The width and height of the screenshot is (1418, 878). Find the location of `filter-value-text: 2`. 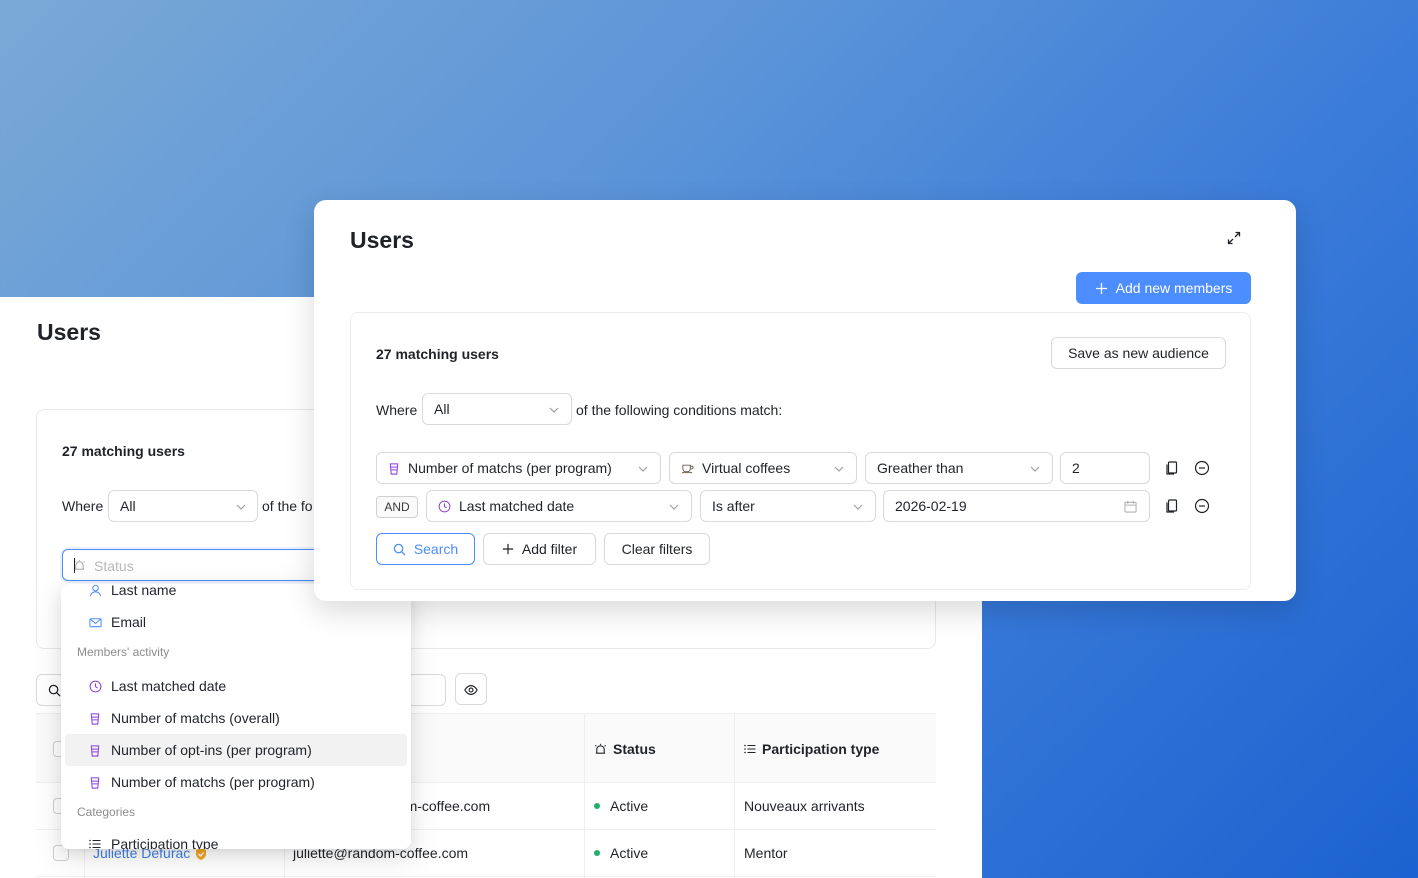

filter-value-text: 2 is located at coordinates (1076, 468).